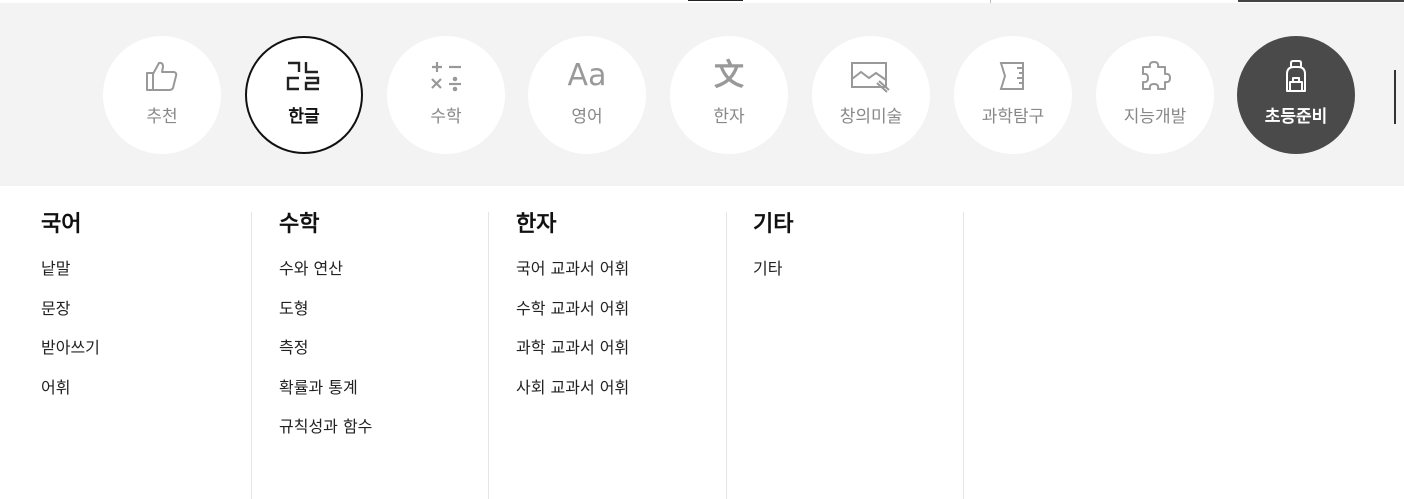  Describe the element at coordinates (146, 396) in the screenshot. I see `menu-item: 어휘` at that location.